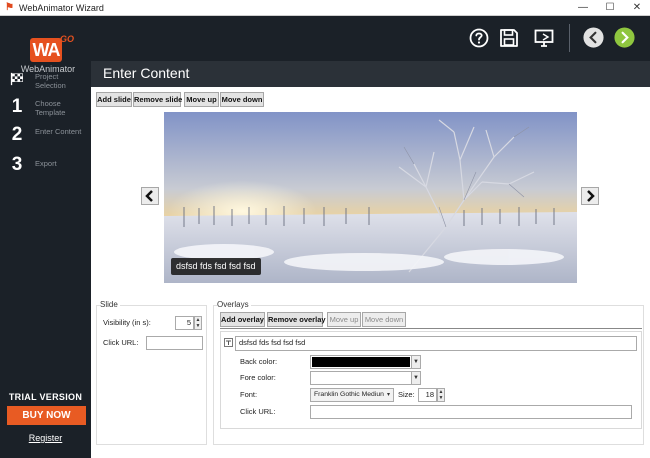 This screenshot has width=650, height=458. What do you see at coordinates (349, 394) in the screenshot?
I see `font-select-value: Franklin Gothic Mediun` at bounding box center [349, 394].